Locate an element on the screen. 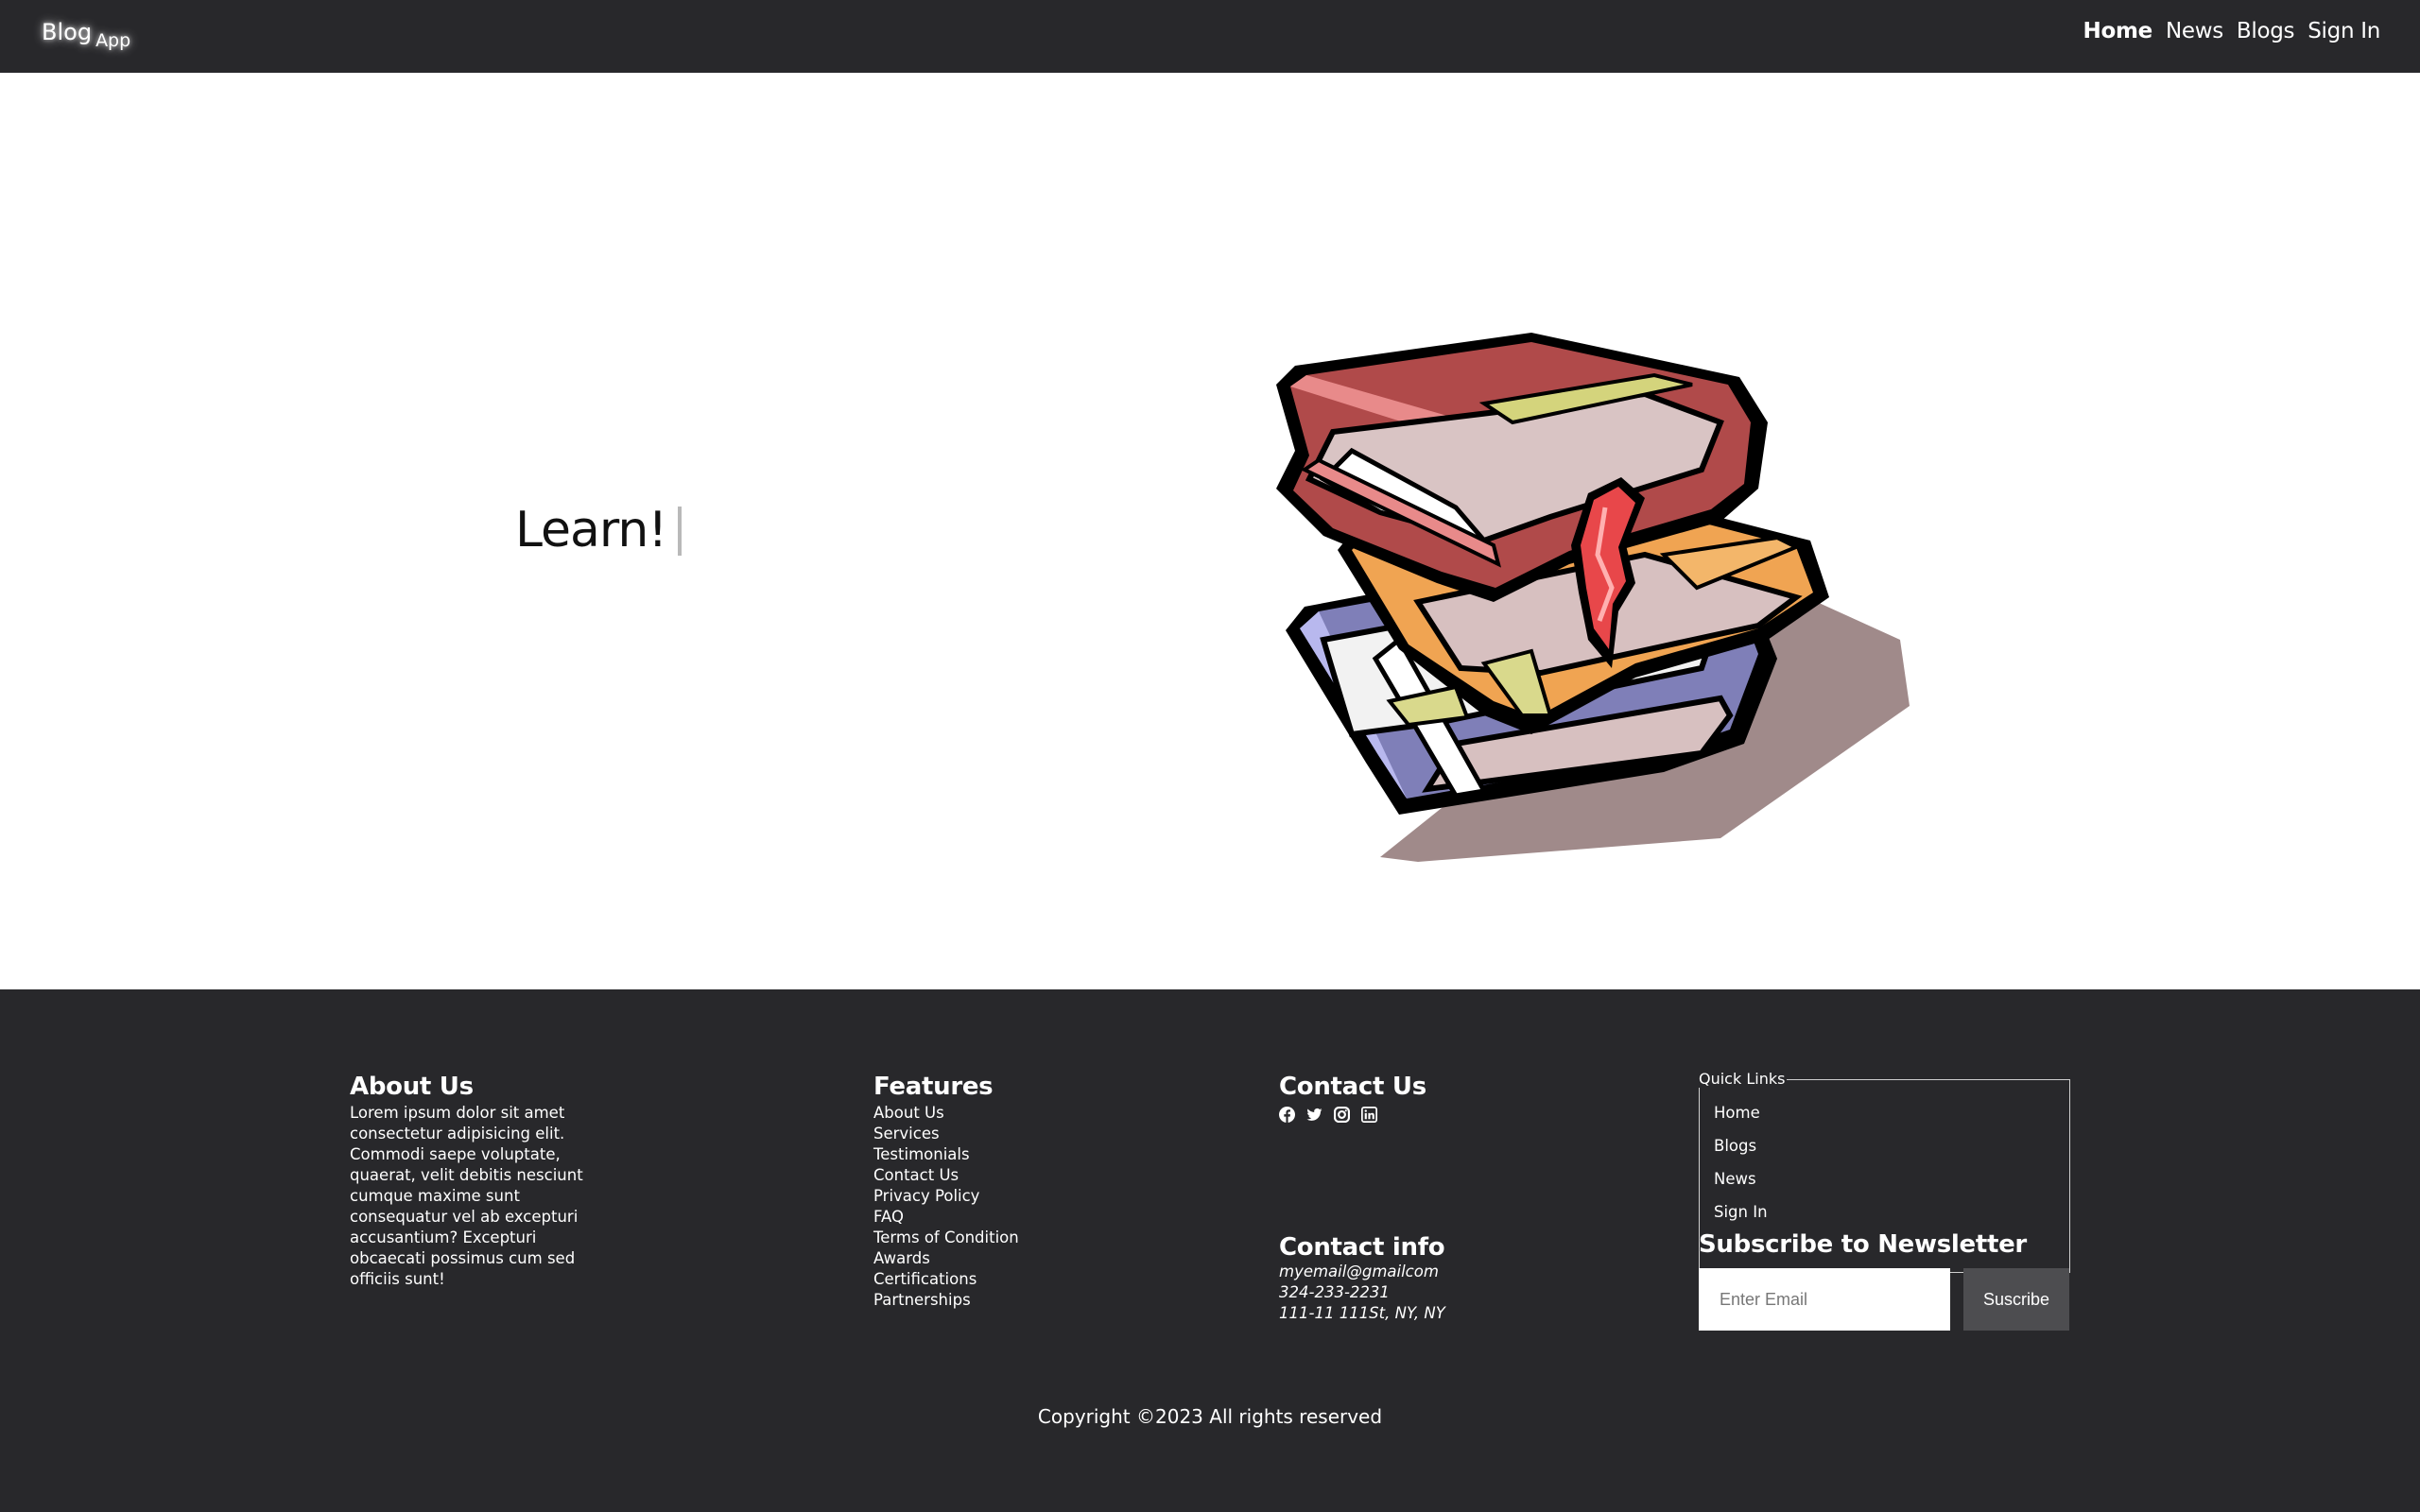 This screenshot has height=1512, width=2420. feature-link-testimonials: Testimonials is located at coordinates (946, 1154).